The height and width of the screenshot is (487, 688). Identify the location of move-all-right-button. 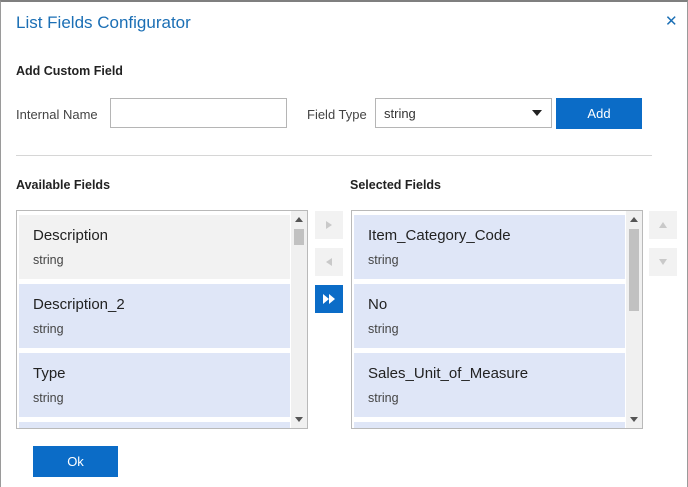
(329, 299).